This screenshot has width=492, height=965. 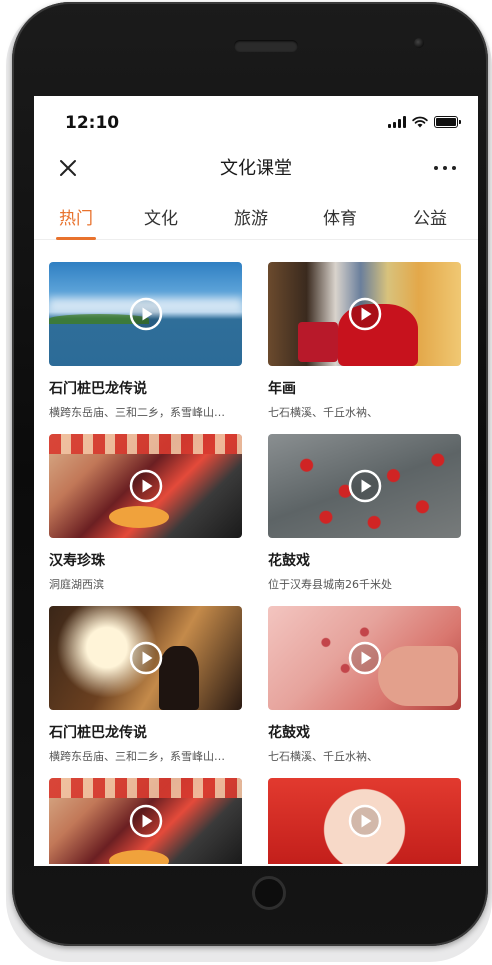 What do you see at coordinates (340, 219) in the screenshot?
I see `tab-label: 体育` at bounding box center [340, 219].